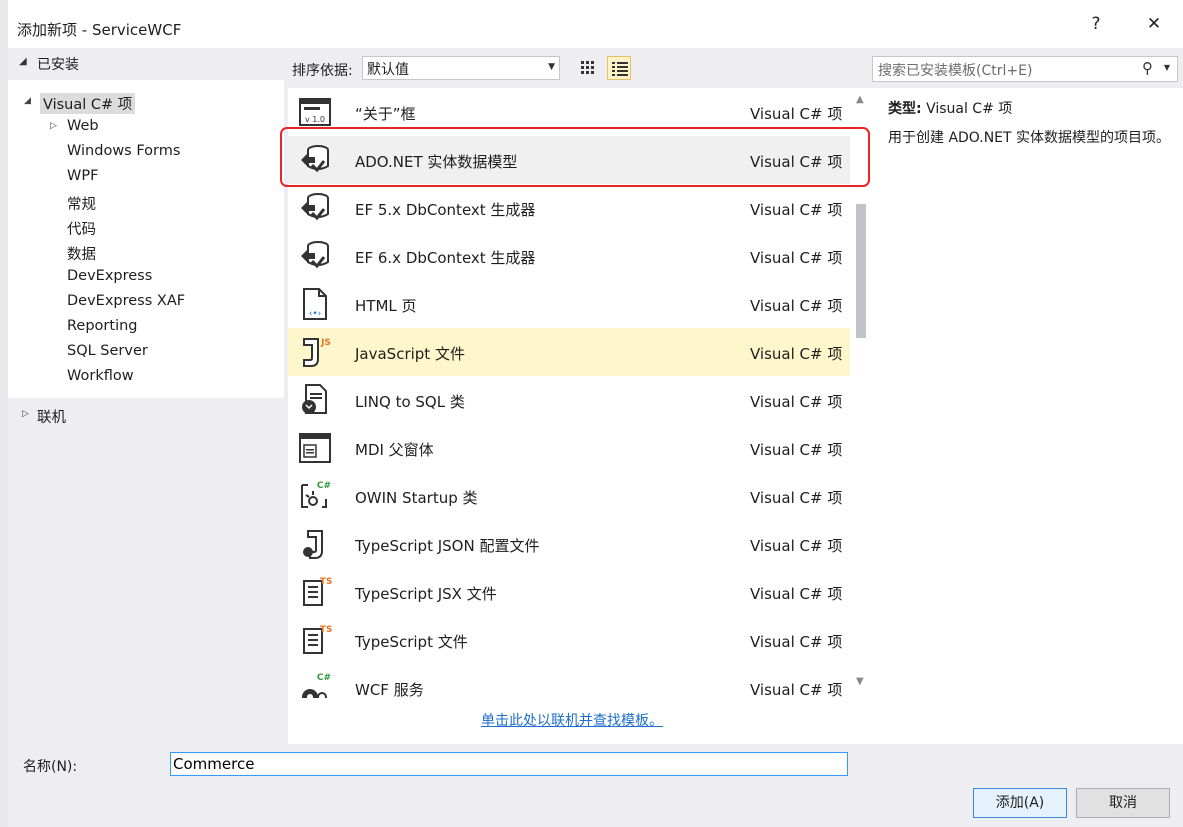 This screenshot has height=827, width=1183. What do you see at coordinates (950, 108) in the screenshot?
I see `item-type-line: 类型: Visual C# 项` at bounding box center [950, 108].